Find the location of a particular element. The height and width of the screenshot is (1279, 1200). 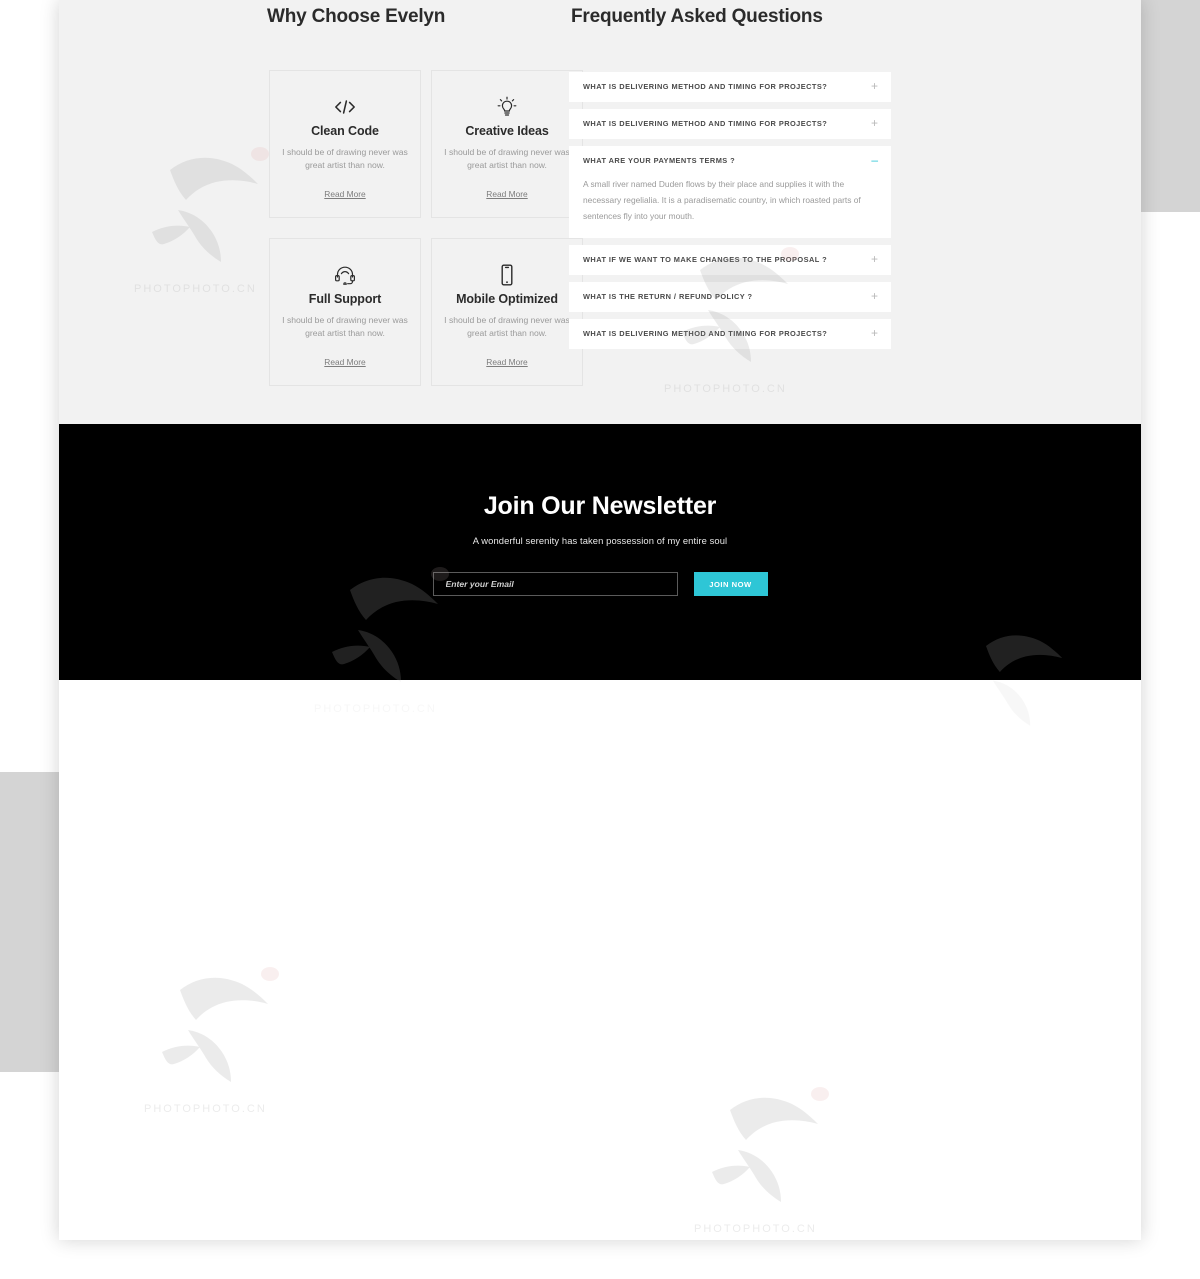

join-now-button: JOIN NOW is located at coordinates (730, 584).